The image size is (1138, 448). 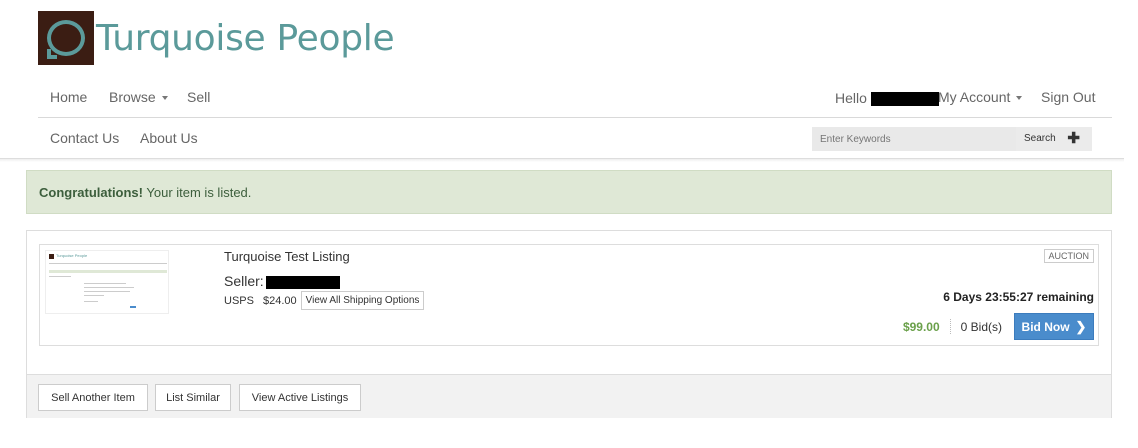 I want to click on my-account-dropdown: My Account, so click(x=980, y=97).